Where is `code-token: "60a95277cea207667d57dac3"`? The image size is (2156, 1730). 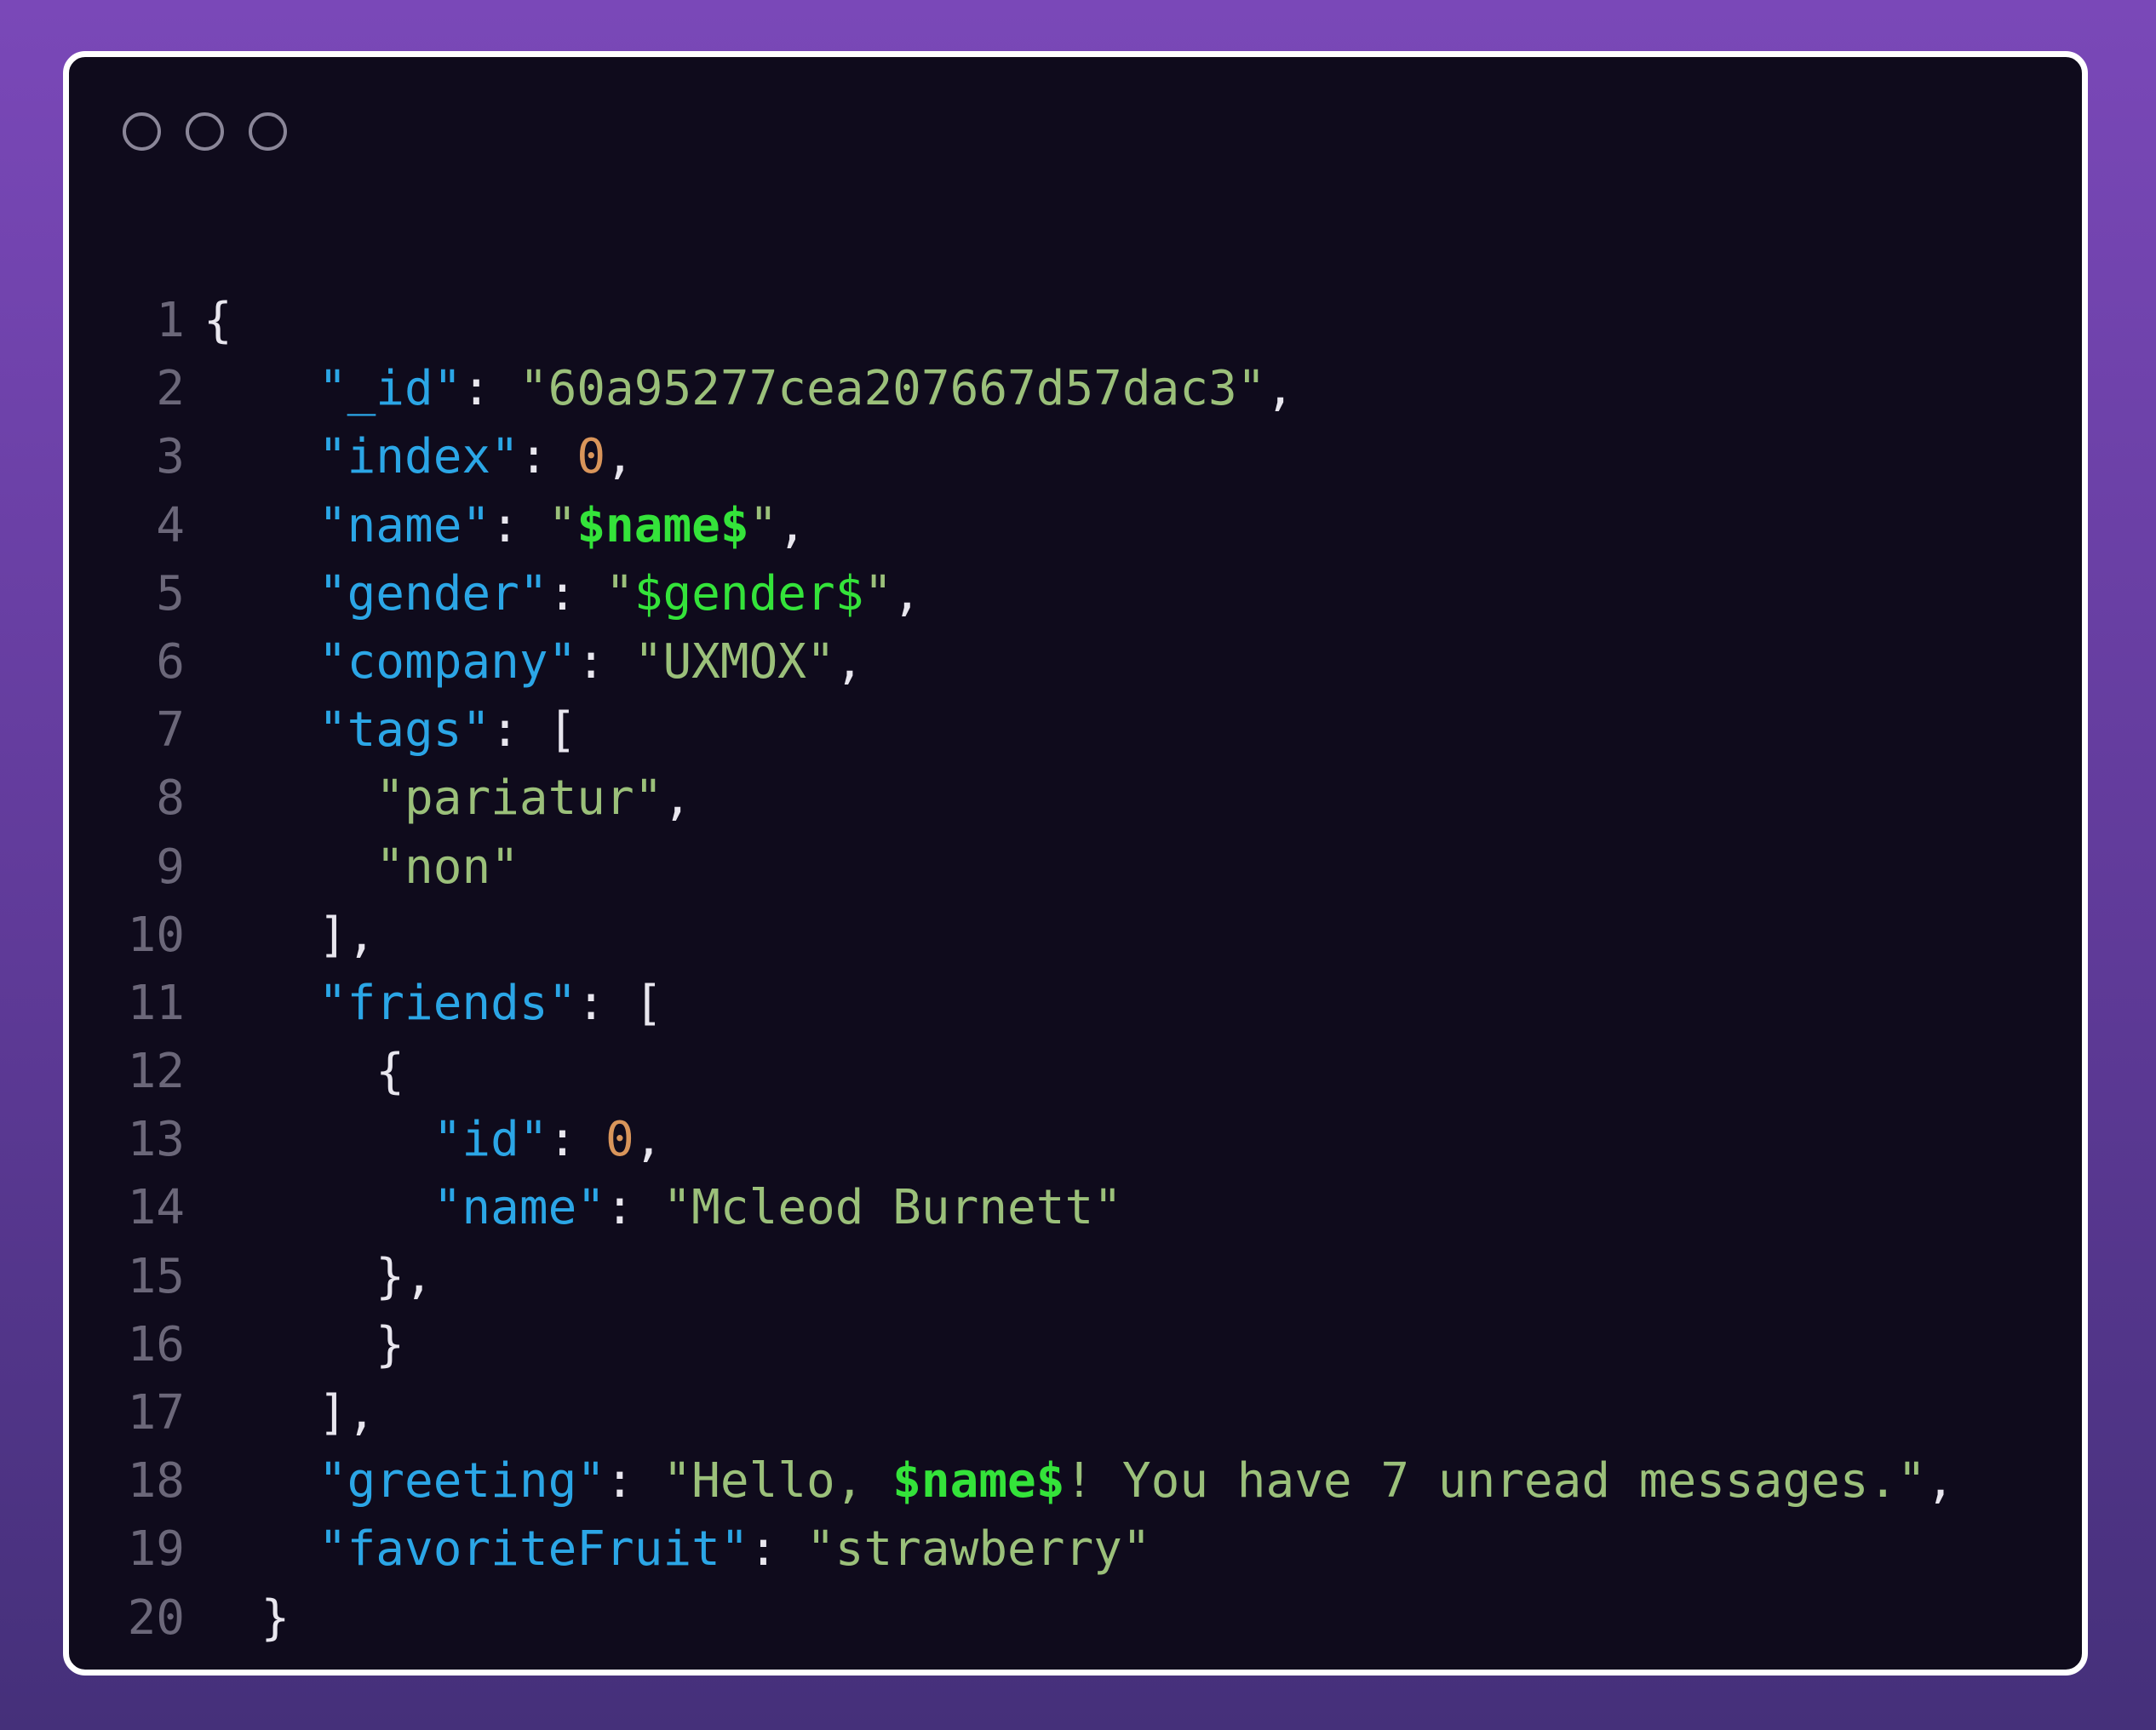 code-token: "60a95277cea207667d57dac3" is located at coordinates (892, 389).